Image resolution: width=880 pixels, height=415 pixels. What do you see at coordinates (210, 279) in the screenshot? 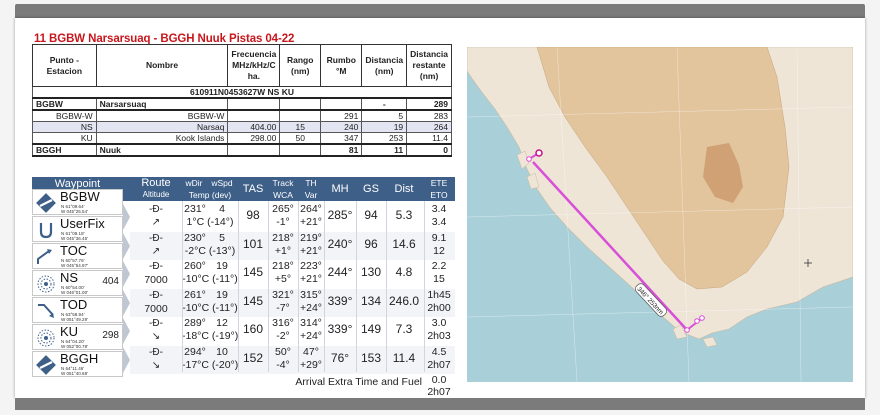
I see `leg-temp: -10°C (-11°)` at bounding box center [210, 279].